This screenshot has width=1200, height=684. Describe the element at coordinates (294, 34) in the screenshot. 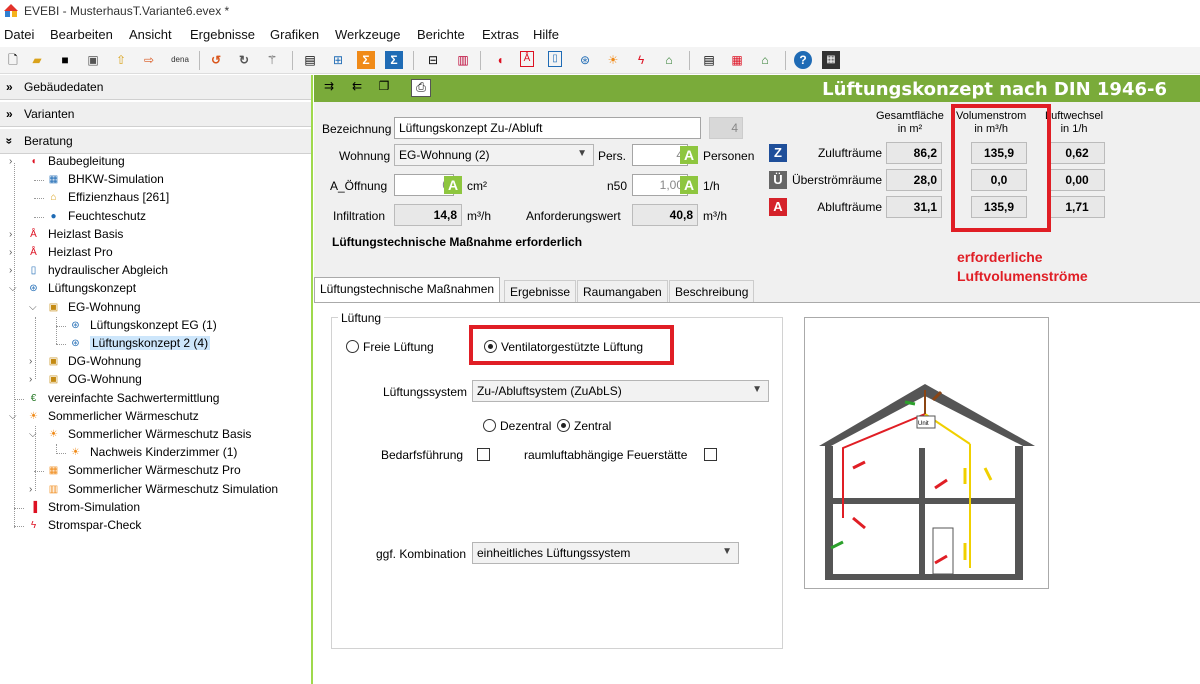

I see `menu-grafiken: Grafiken` at that location.